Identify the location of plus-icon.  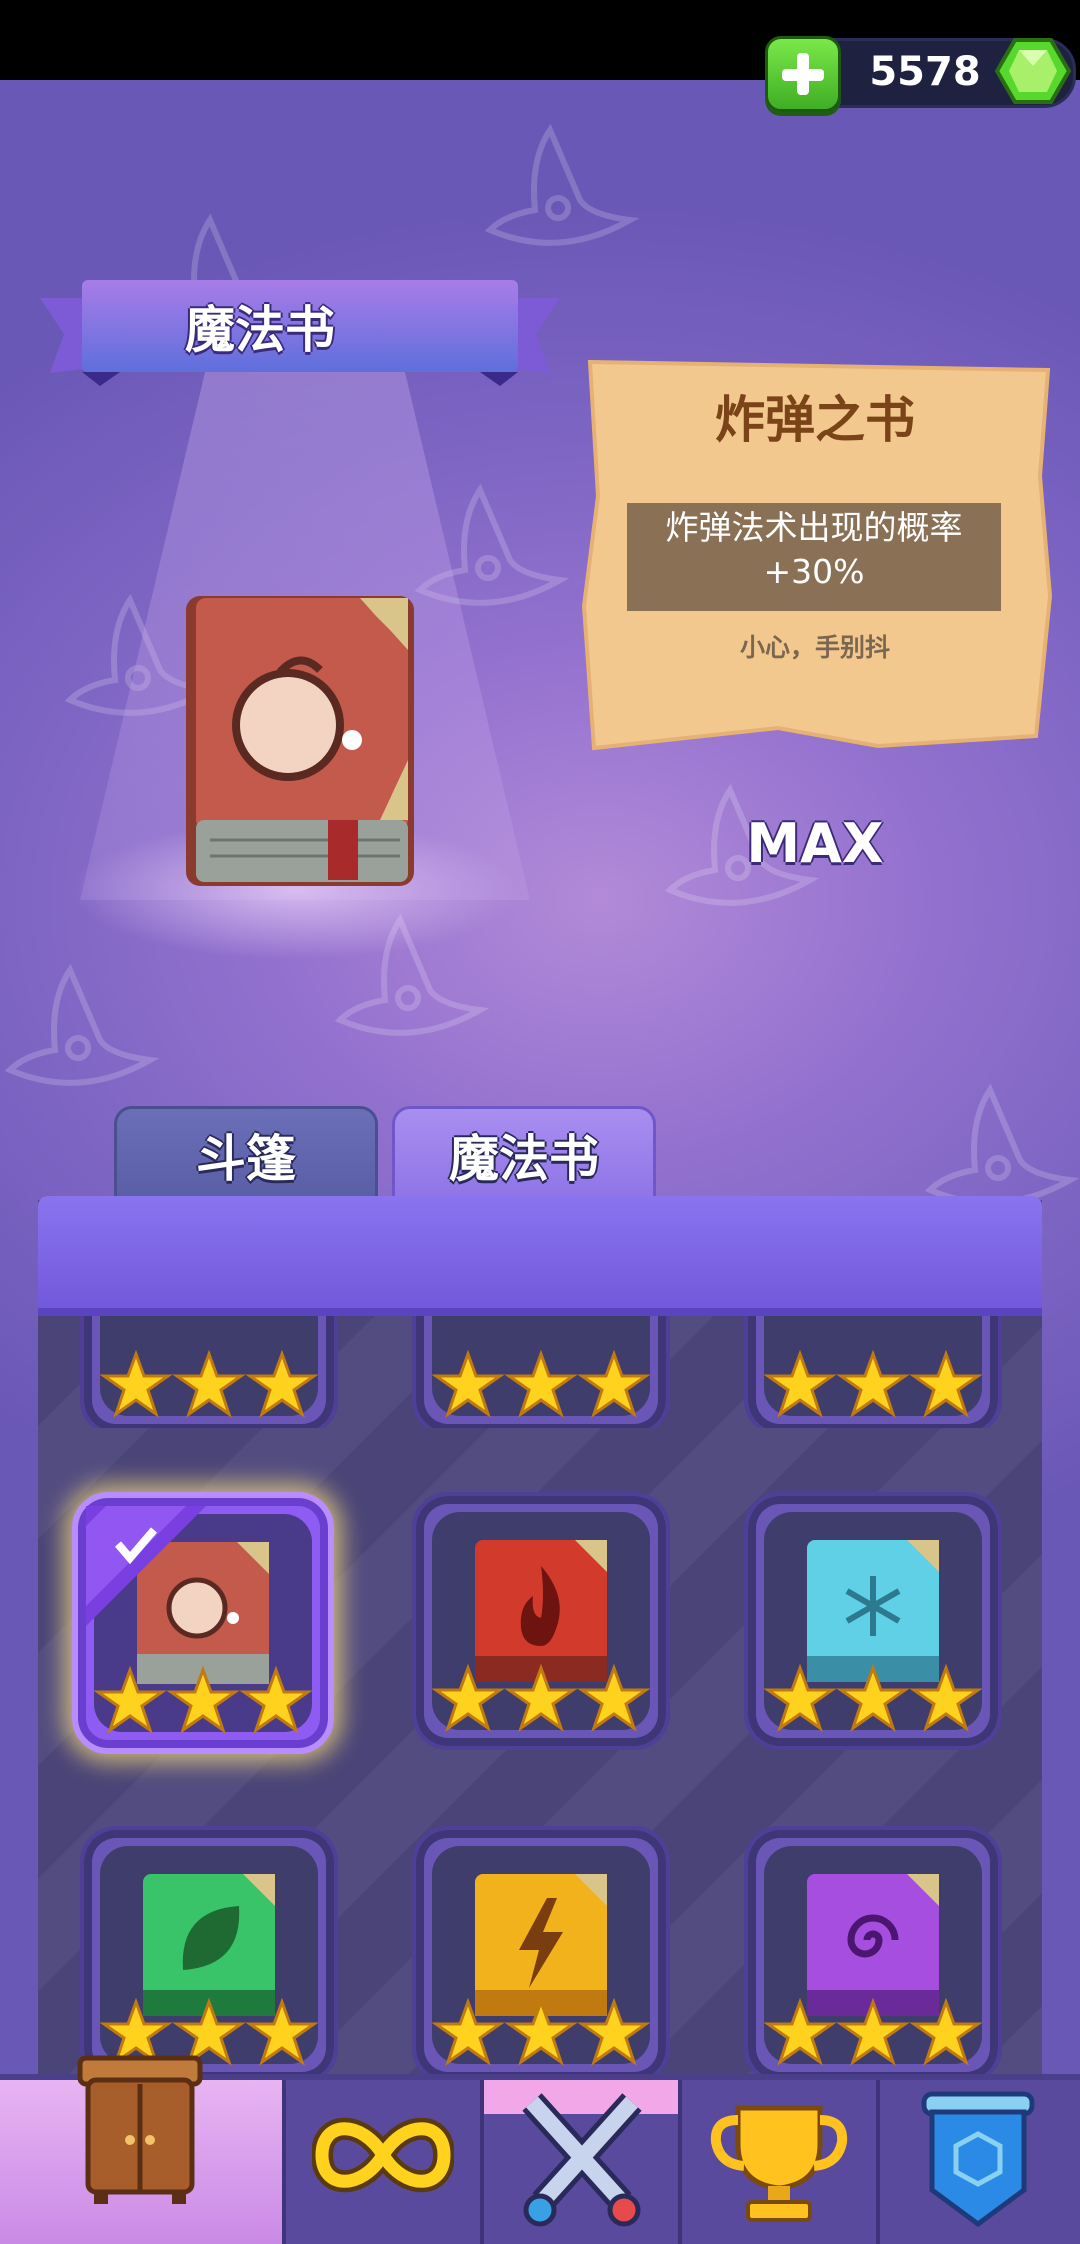
(803, 74).